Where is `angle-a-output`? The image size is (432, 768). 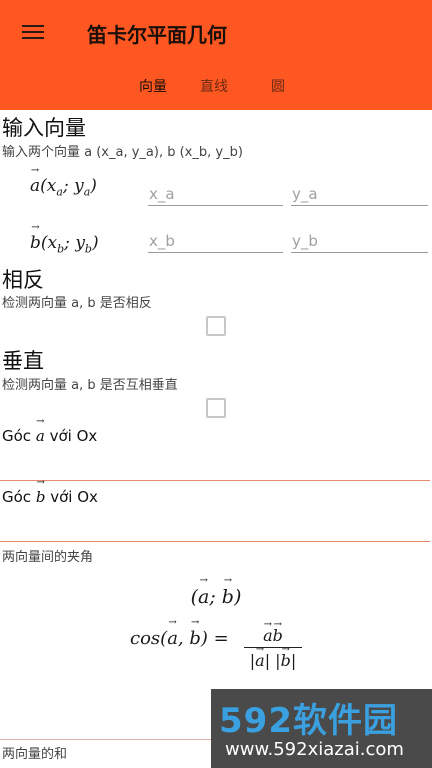
angle-a-output is located at coordinates (215, 480).